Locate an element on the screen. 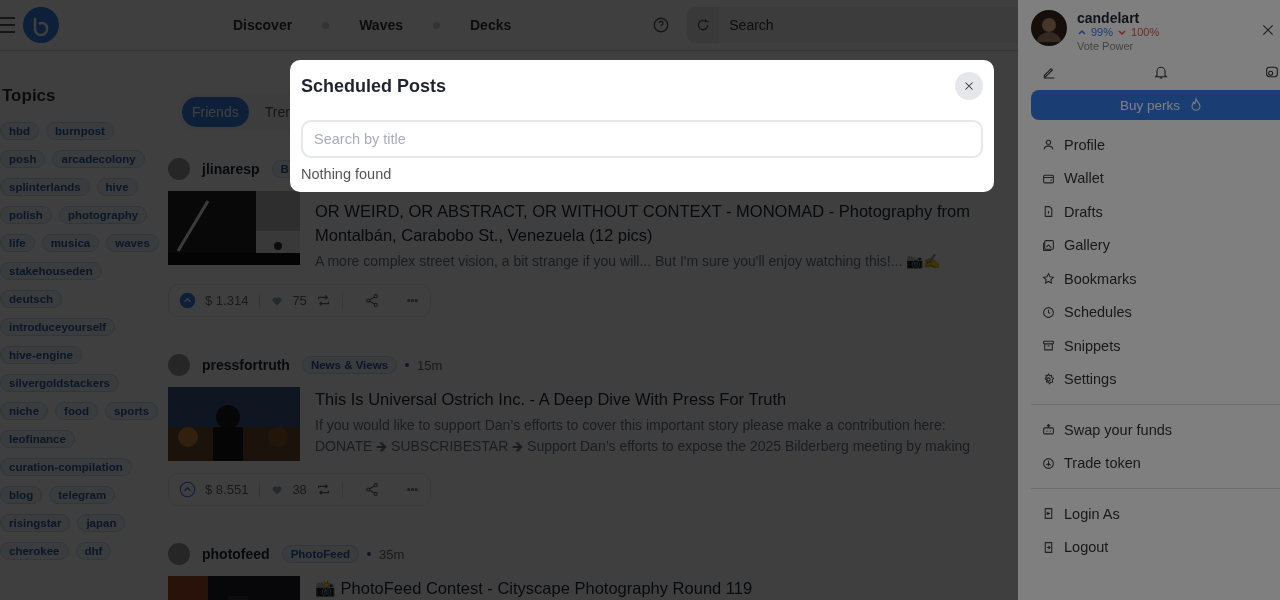 Image resolution: width=1280 pixels, height=600 pixels. empty-message: Nothing found is located at coordinates (347, 174).